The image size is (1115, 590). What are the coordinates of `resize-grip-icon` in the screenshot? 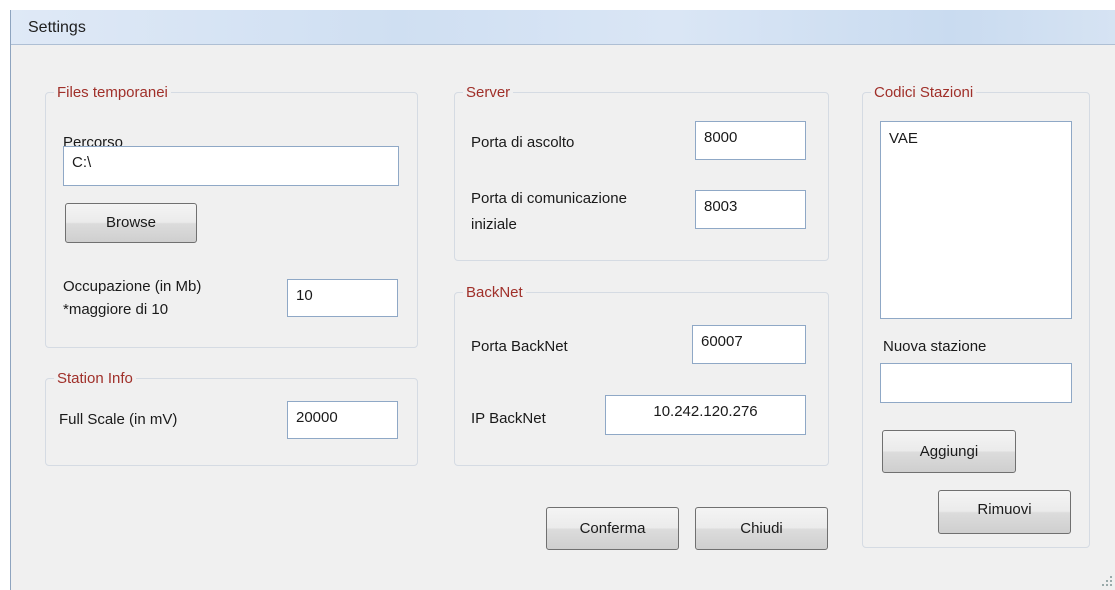 It's located at (1107, 581).